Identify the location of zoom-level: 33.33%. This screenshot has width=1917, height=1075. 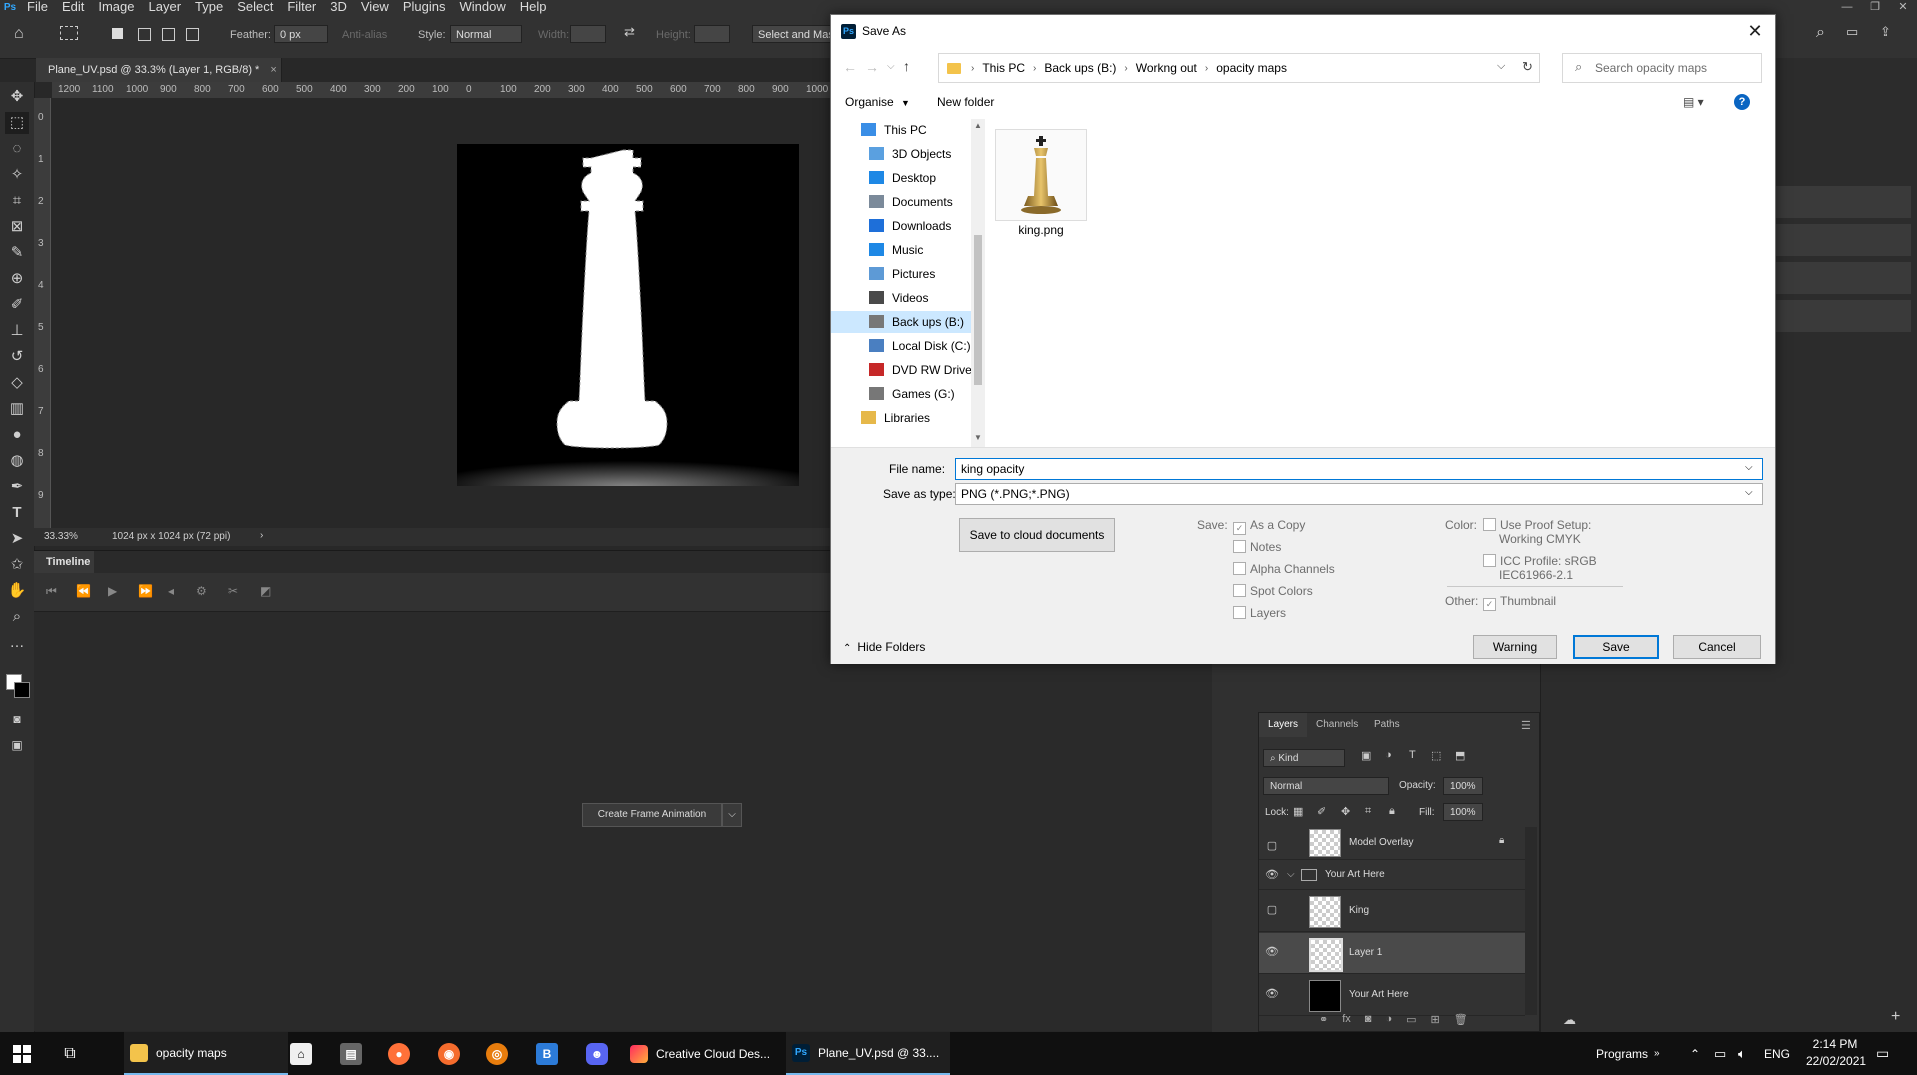
(61, 536).